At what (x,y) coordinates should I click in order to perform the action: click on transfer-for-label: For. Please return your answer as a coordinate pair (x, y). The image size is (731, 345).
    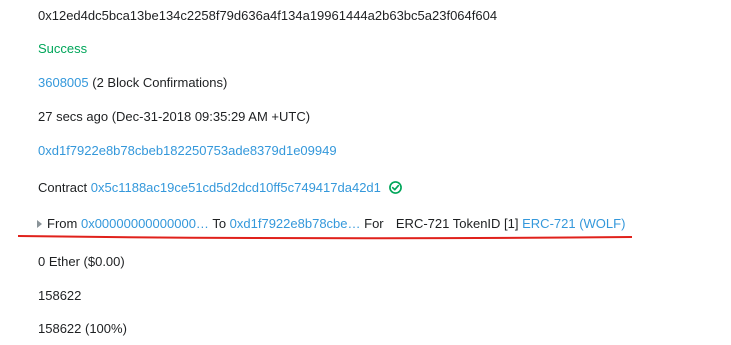
    Looking at the image, I should click on (374, 223).